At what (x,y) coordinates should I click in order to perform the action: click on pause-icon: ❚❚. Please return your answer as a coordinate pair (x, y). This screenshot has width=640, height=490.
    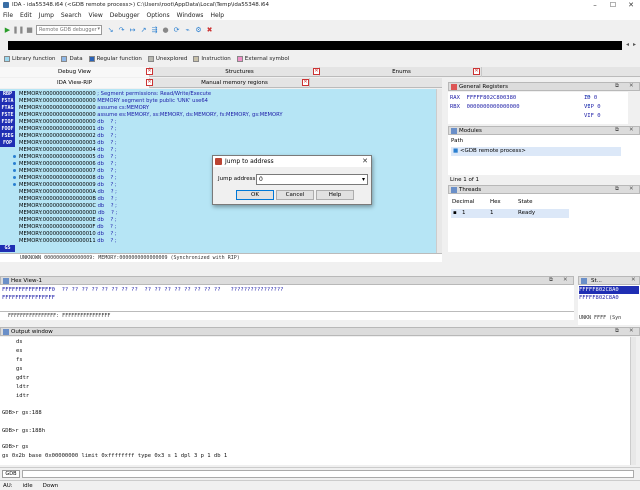
    Looking at the image, I should click on (19, 30).